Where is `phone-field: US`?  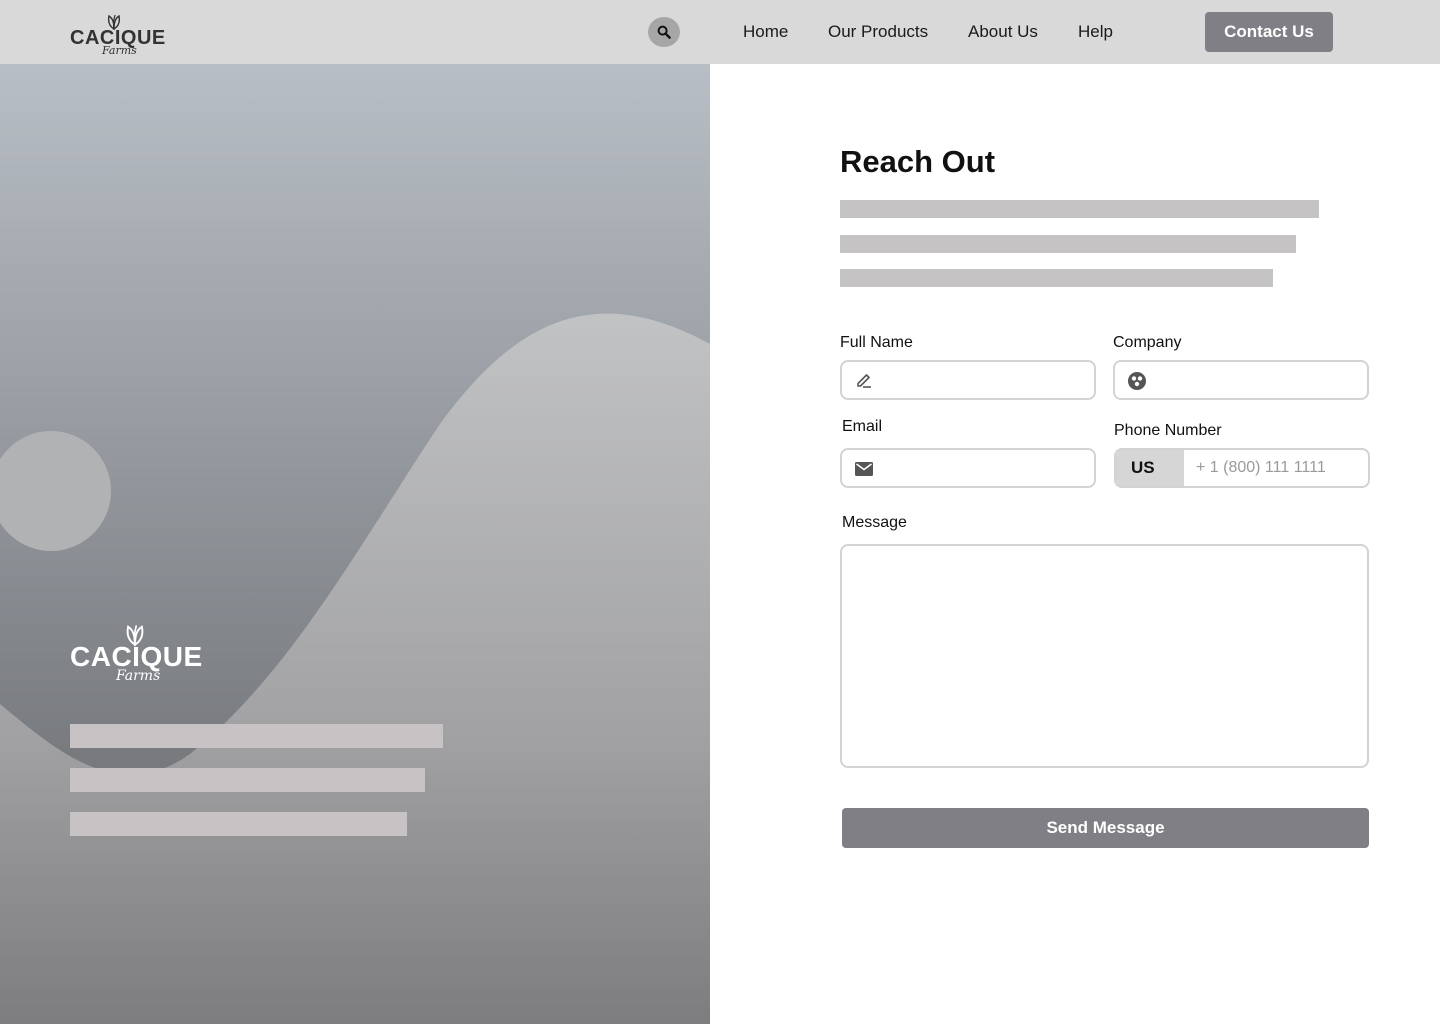
phone-field: US is located at coordinates (1242, 468).